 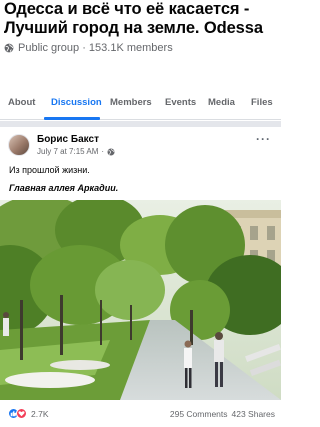 I want to click on post-time-row: July 7 at 7:15 AM ·, so click(x=76, y=151).